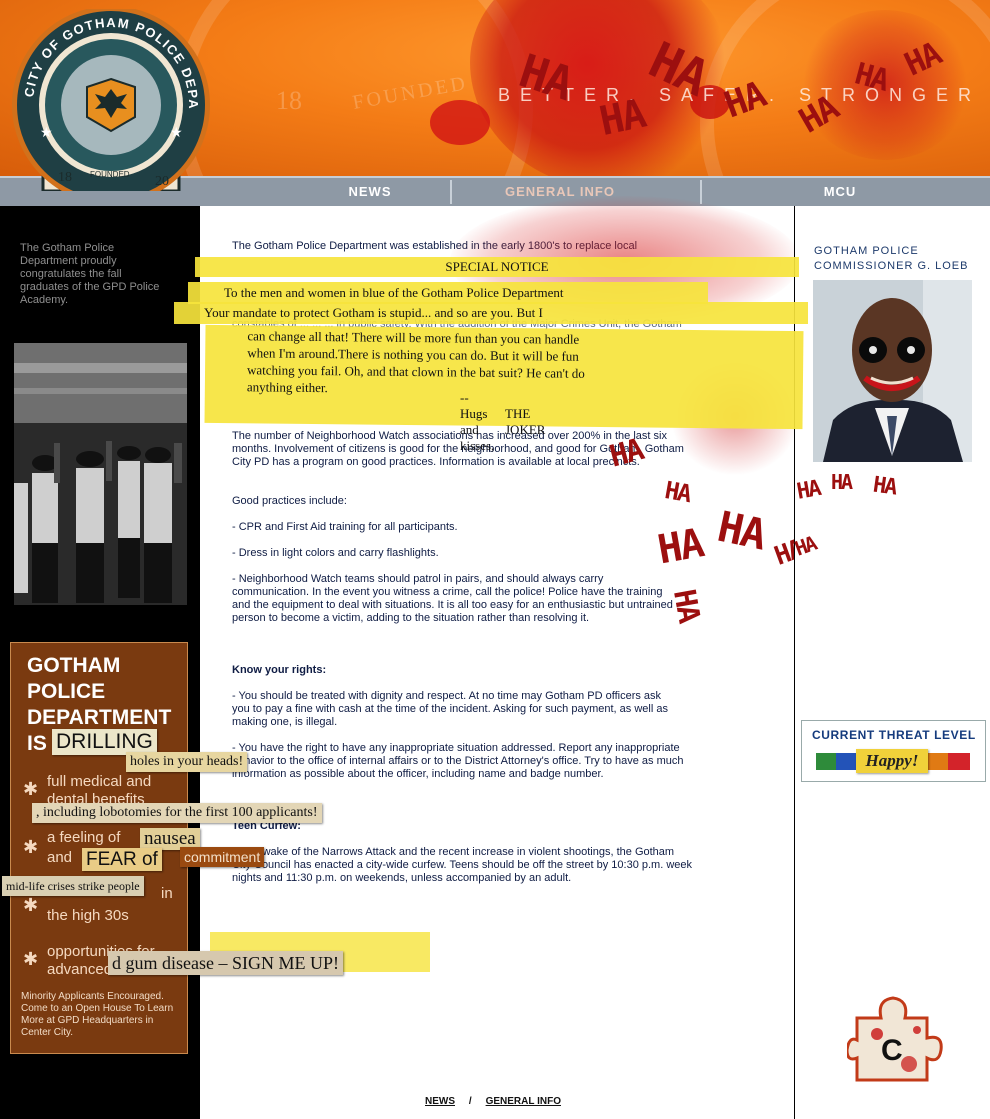  I want to click on threat-level-label: CURRENT THREAT LEVEL, so click(894, 735).